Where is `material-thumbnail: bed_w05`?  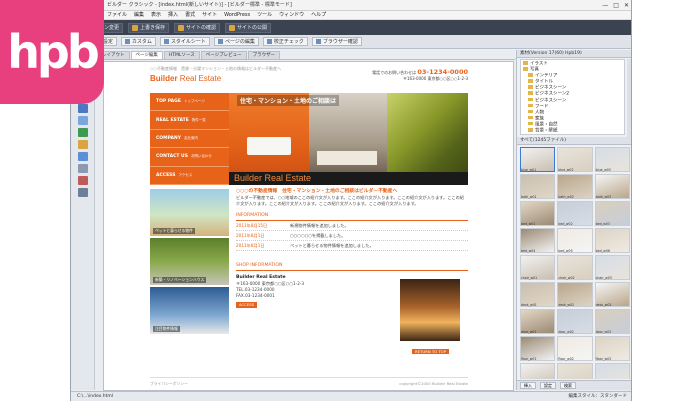
material-thumbnail: bed_w05 is located at coordinates (575, 240).